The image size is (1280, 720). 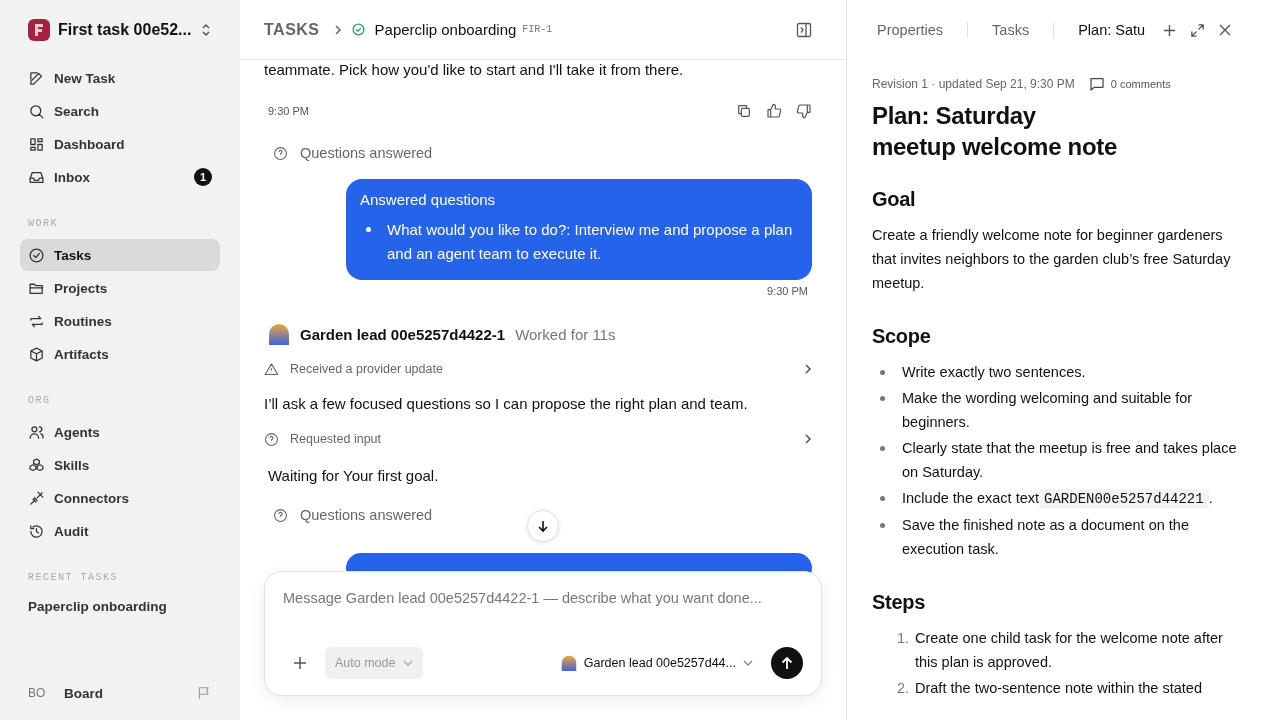 I want to click on copy-icon, so click(x=744, y=111).